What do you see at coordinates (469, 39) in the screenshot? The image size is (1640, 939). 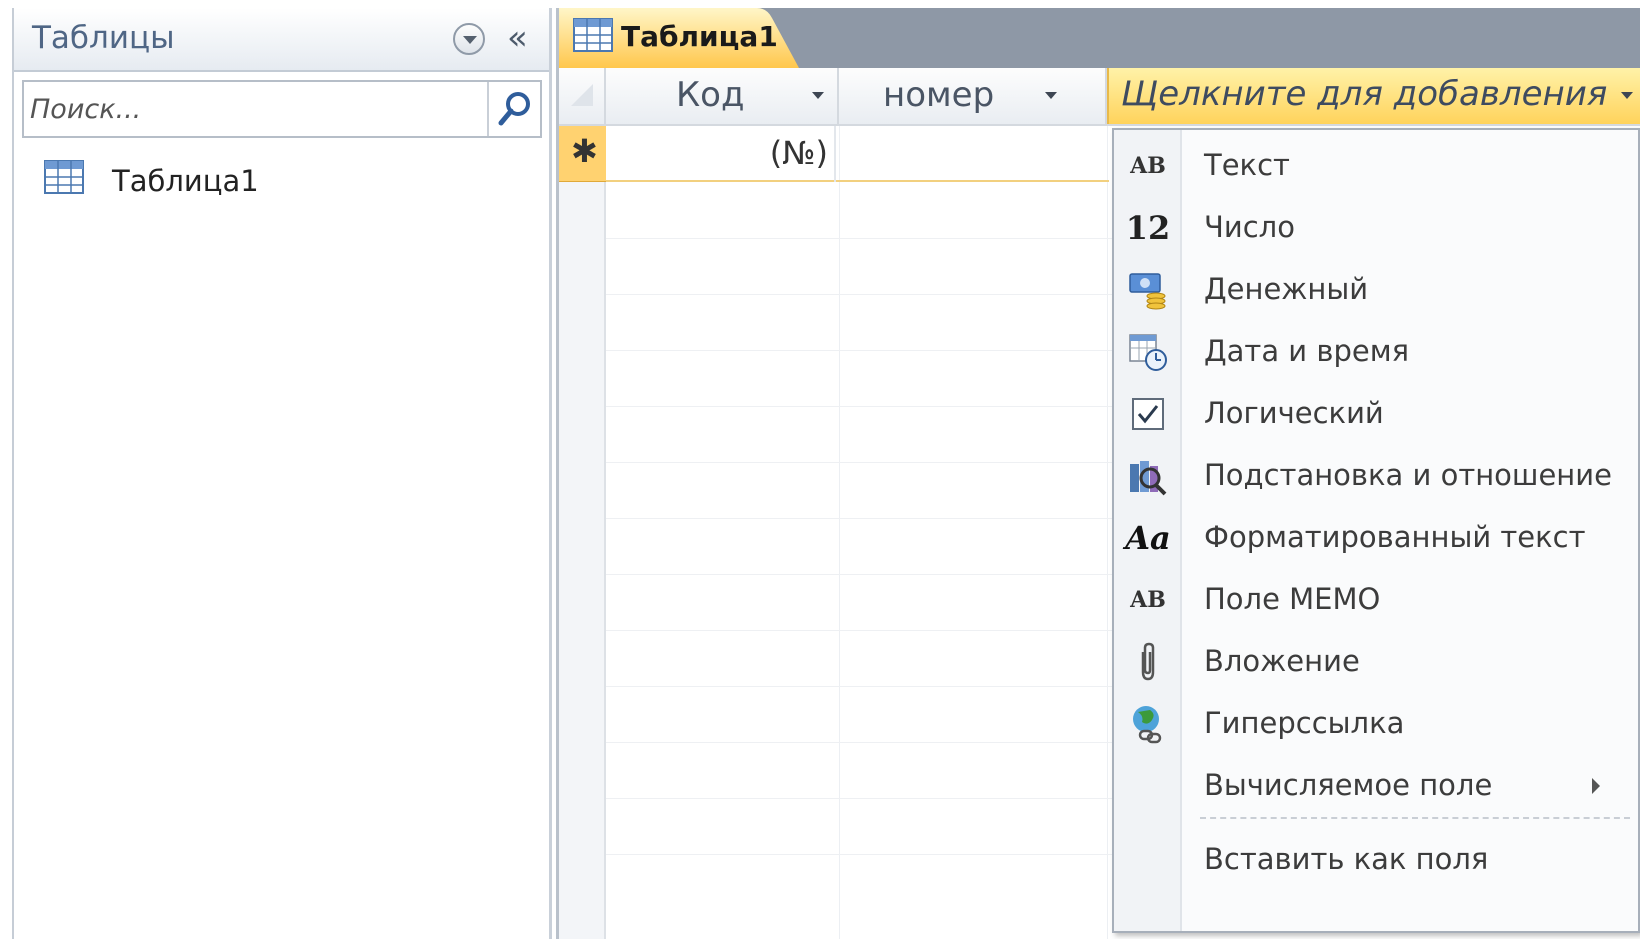 I see `chevron-down-circle-icon` at bounding box center [469, 39].